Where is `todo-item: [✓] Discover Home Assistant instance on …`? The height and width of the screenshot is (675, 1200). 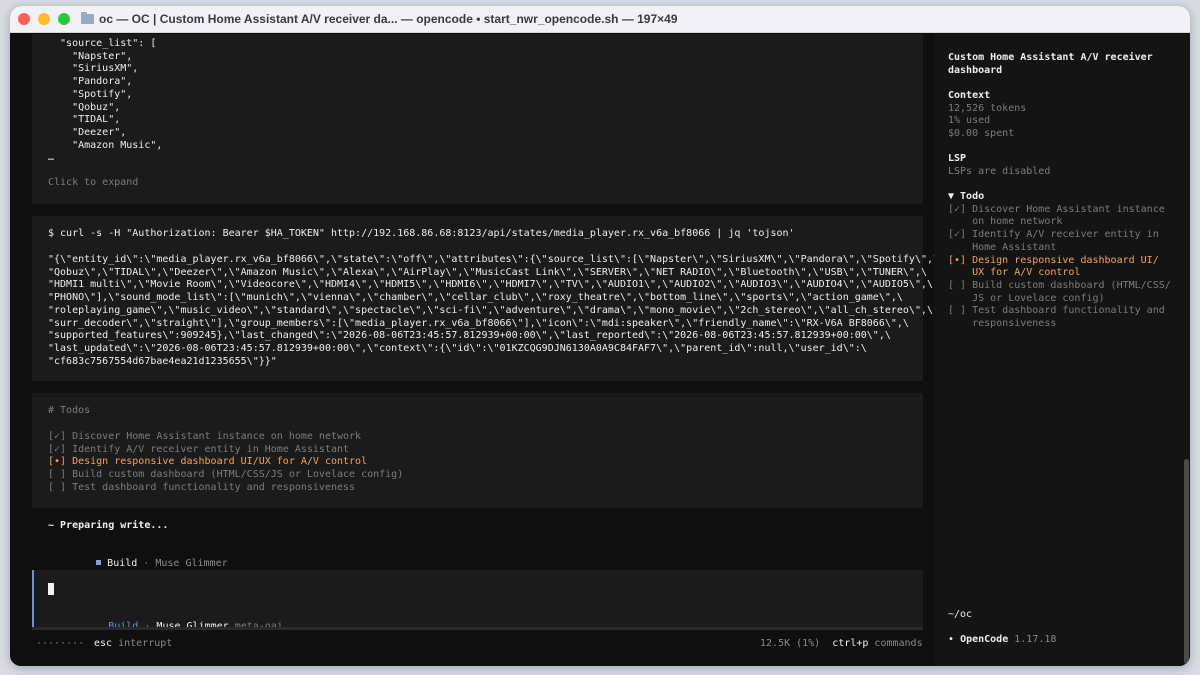 todo-item: [✓] Discover Home Assistant instance on … is located at coordinates (205, 436).